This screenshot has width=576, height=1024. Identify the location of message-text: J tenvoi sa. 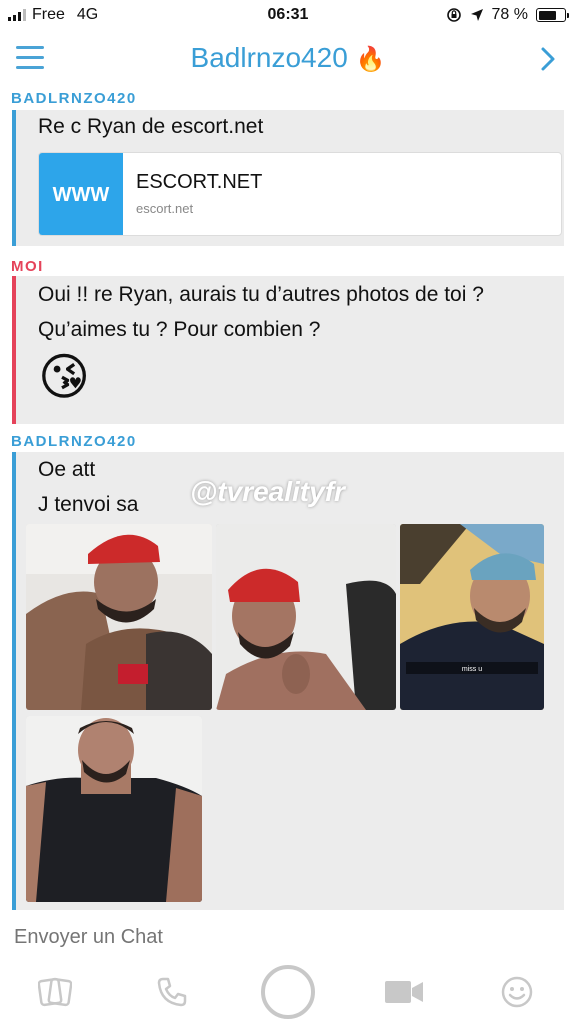
(88, 504).